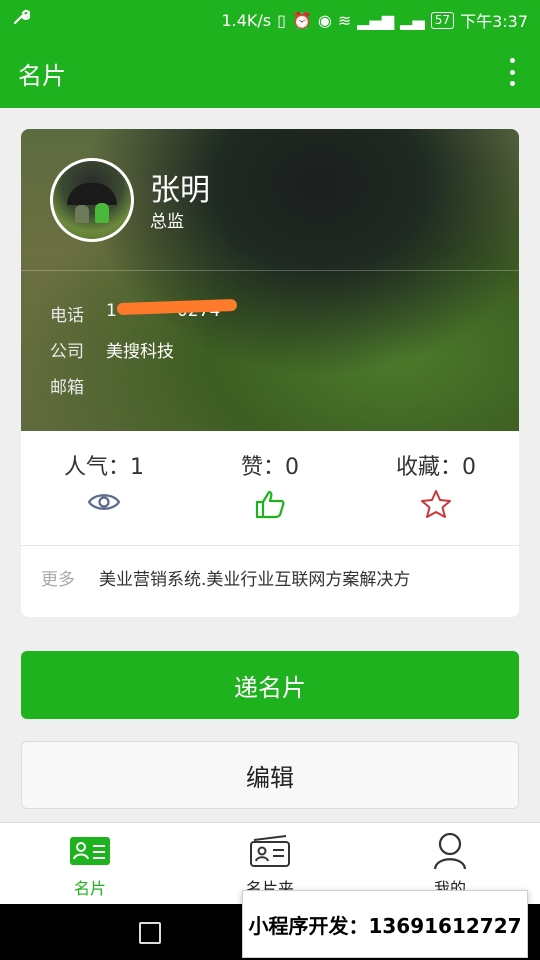  Describe the element at coordinates (104, 485) in the screenshot. I see `popularity-stat: 人气：1` at that location.